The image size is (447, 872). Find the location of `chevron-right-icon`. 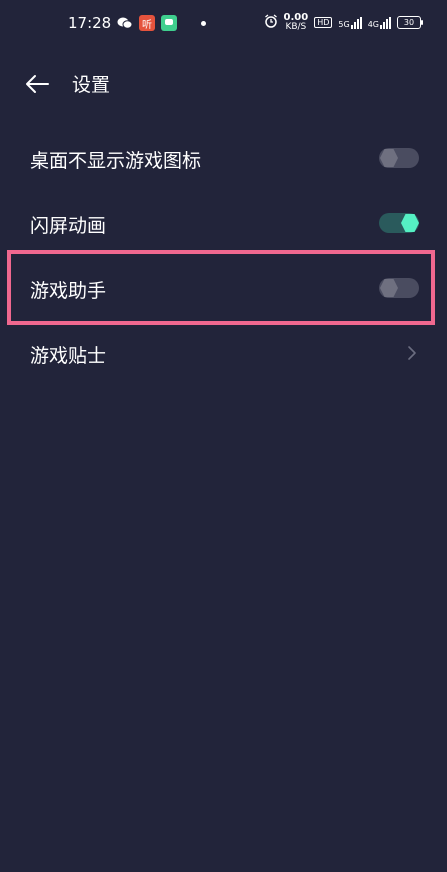

chevron-right-icon is located at coordinates (412, 353).